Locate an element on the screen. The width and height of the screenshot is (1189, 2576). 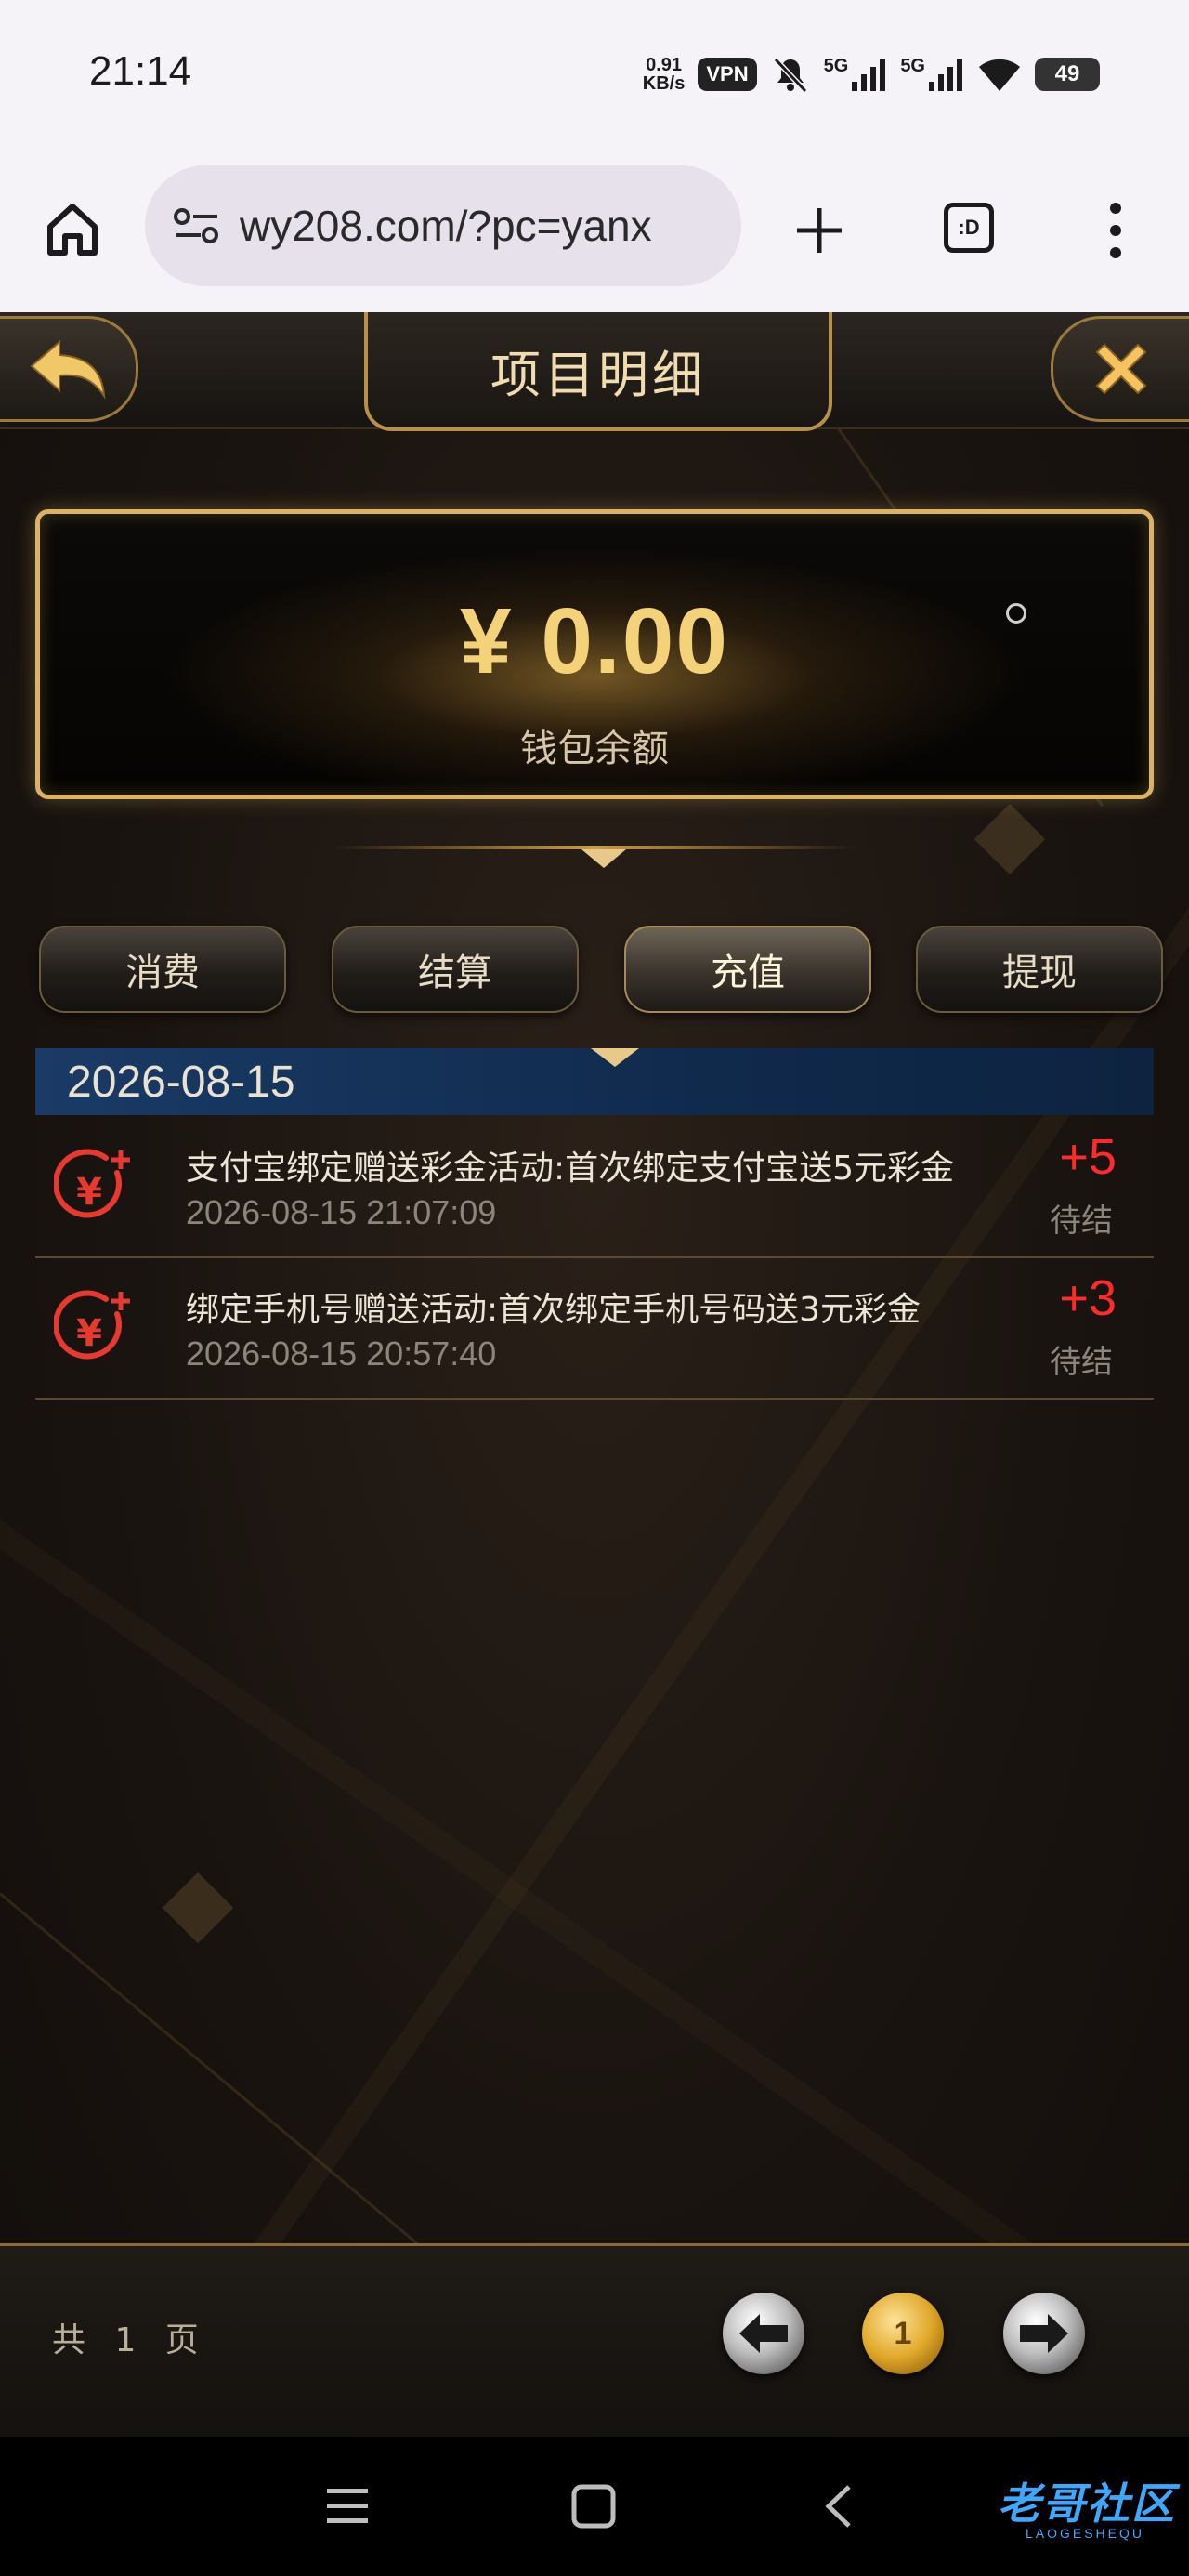
home-icon is located at coordinates (72, 228).